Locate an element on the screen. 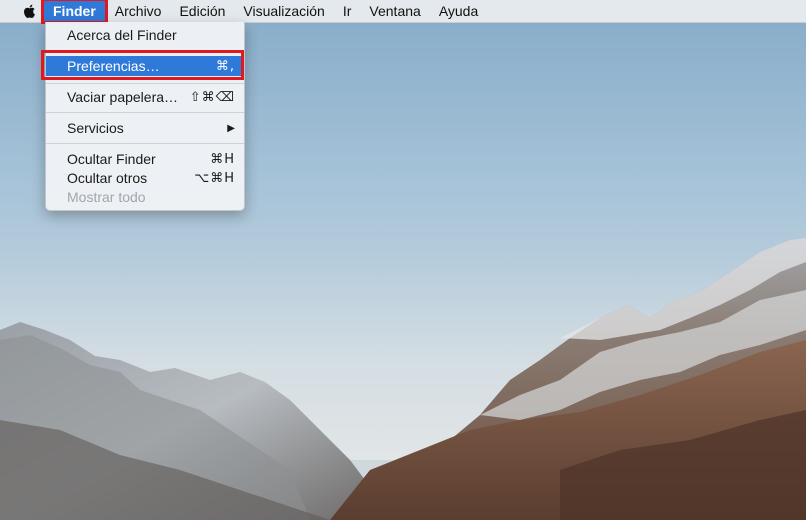 This screenshot has width=806, height=520. menu-item-hide-finder: Ocultar Finder ⌘H is located at coordinates (145, 159).